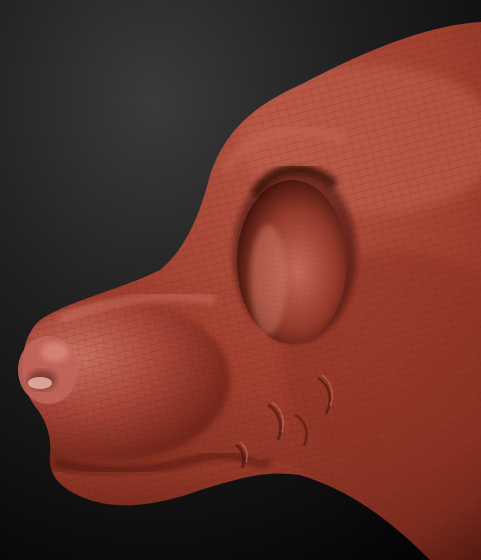 The height and width of the screenshot is (560, 481). Describe the element at coordinates (295, 254) in the screenshot. I see `eye-socket` at that location.